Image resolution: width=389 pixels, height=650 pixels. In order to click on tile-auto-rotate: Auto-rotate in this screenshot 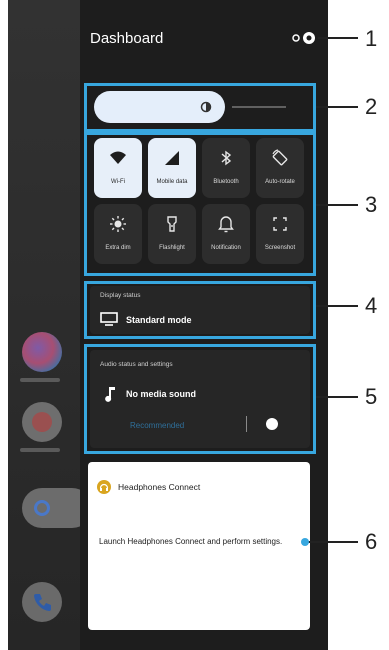, I will do `click(280, 168)`.